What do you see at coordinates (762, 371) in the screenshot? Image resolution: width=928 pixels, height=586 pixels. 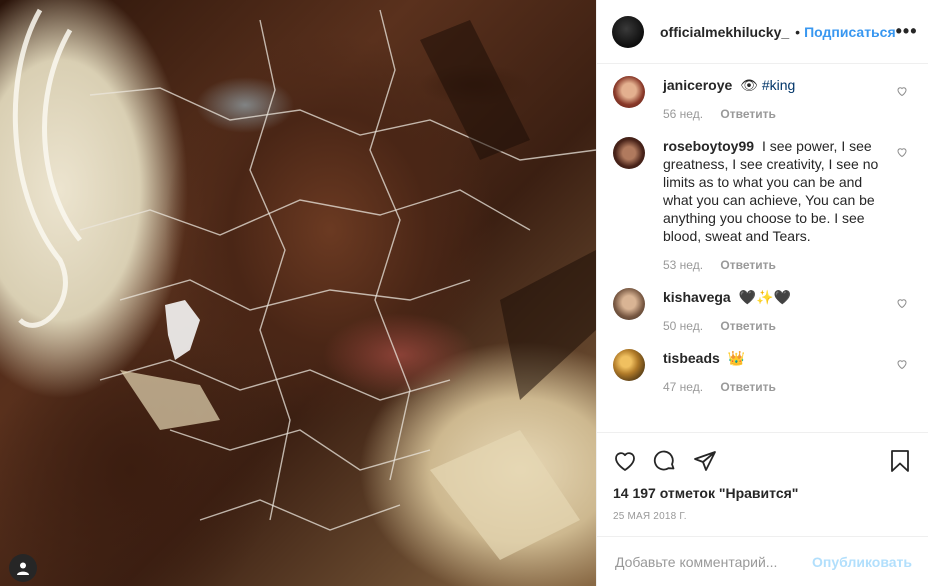 I see `comment-item: tisbeads 👑 47 нед. Ответить` at bounding box center [762, 371].